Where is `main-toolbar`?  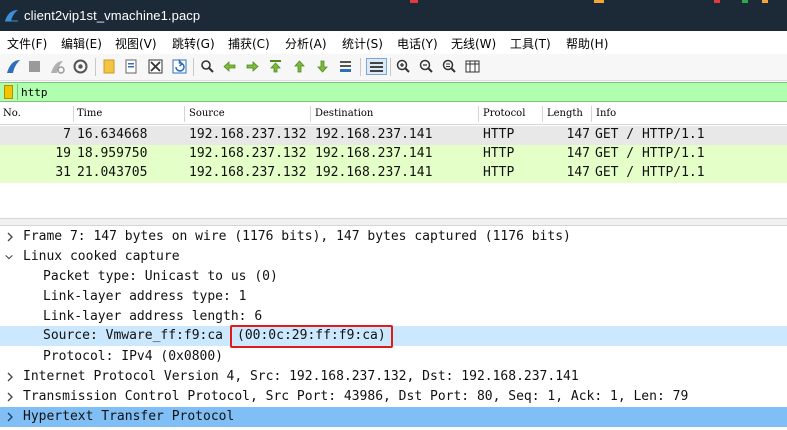
main-toolbar is located at coordinates (393, 67).